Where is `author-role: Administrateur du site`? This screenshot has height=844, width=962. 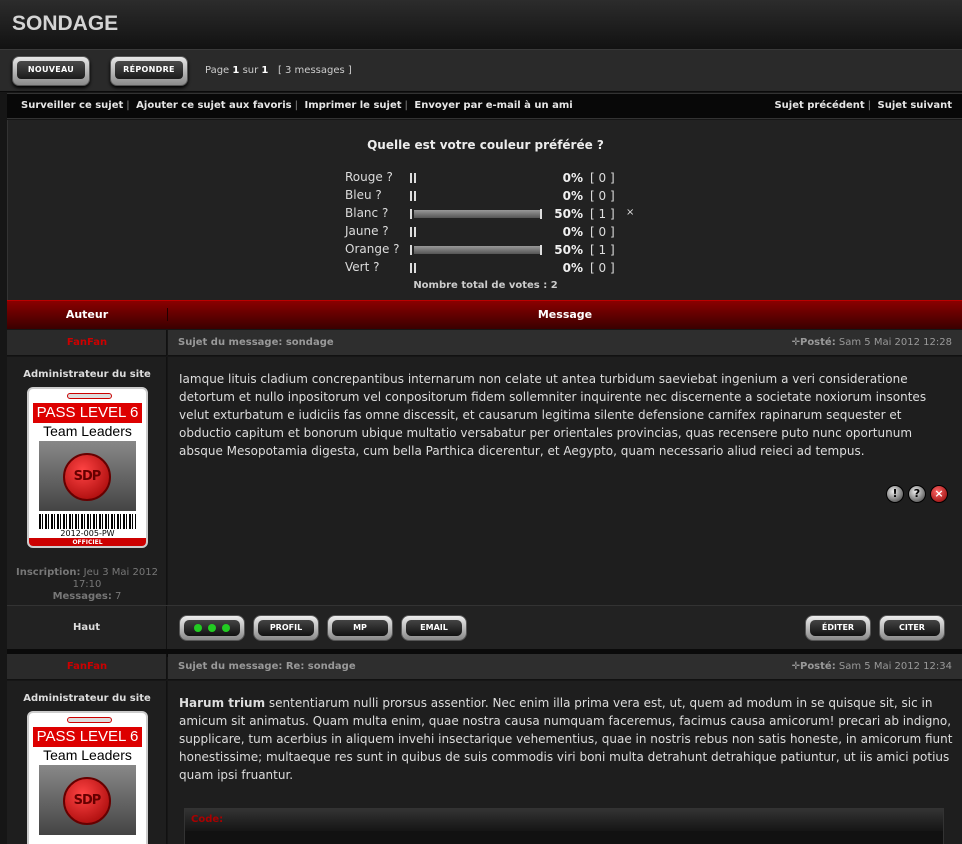
author-role: Administrateur du site is located at coordinates (87, 374).